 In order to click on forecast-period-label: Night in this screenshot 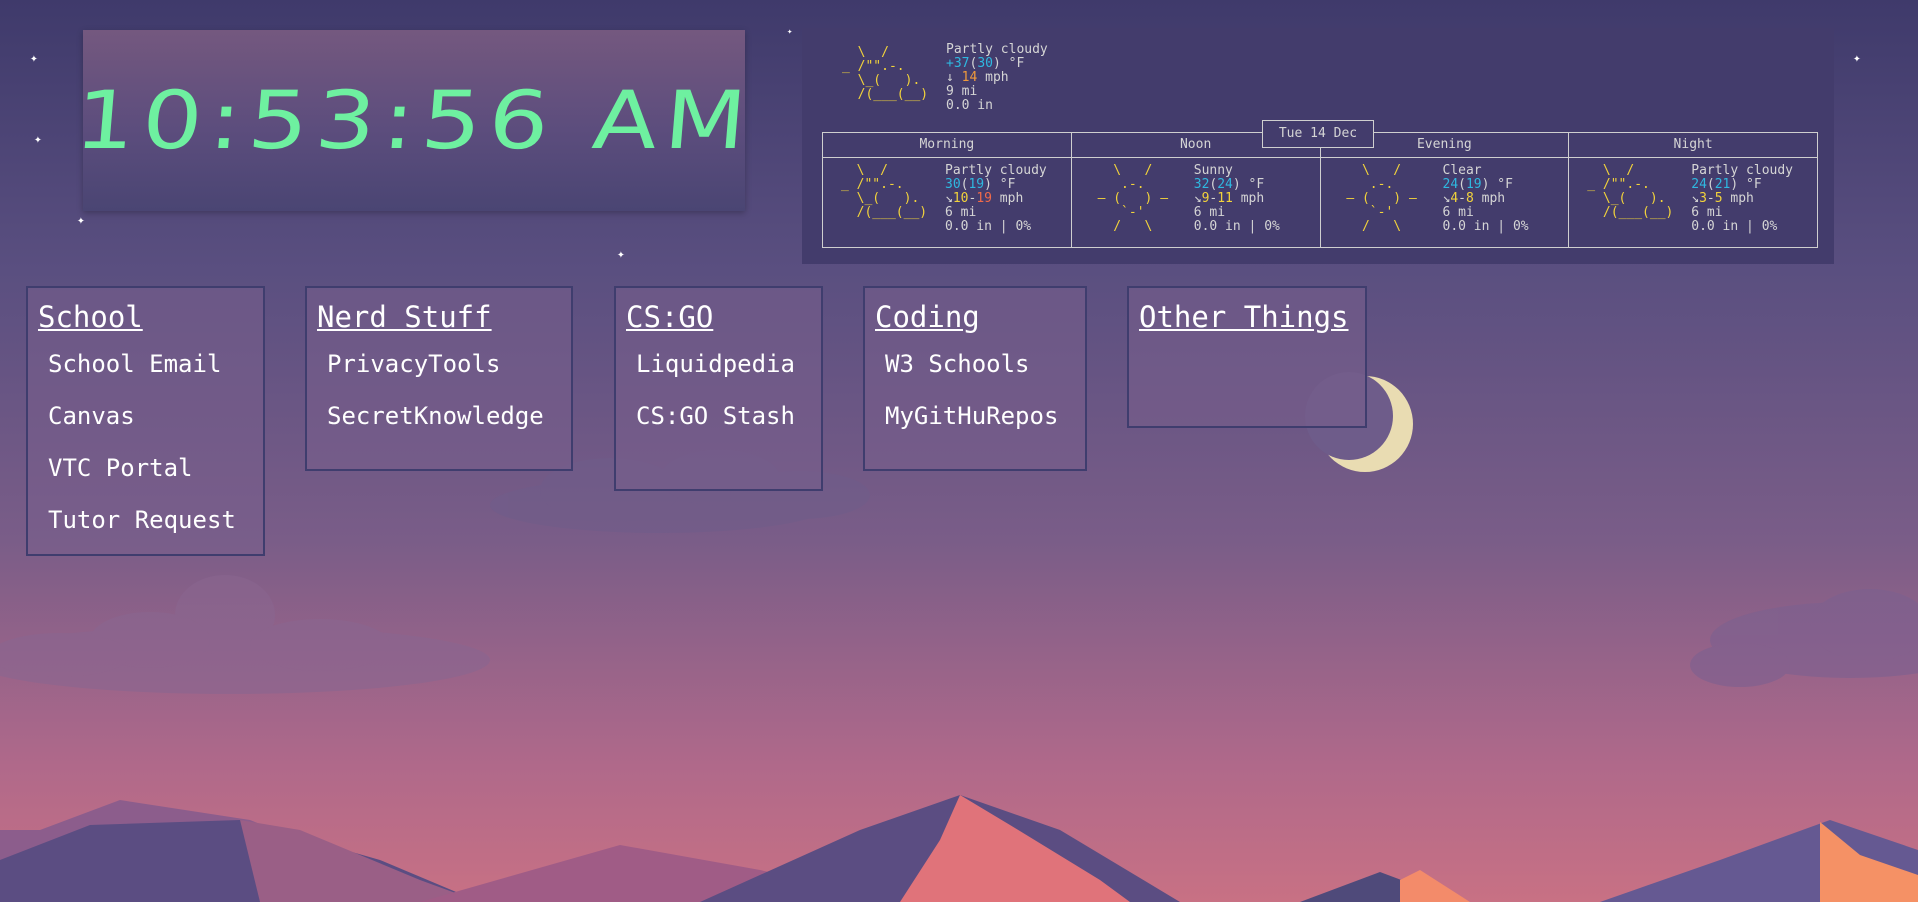, I will do `click(1693, 144)`.